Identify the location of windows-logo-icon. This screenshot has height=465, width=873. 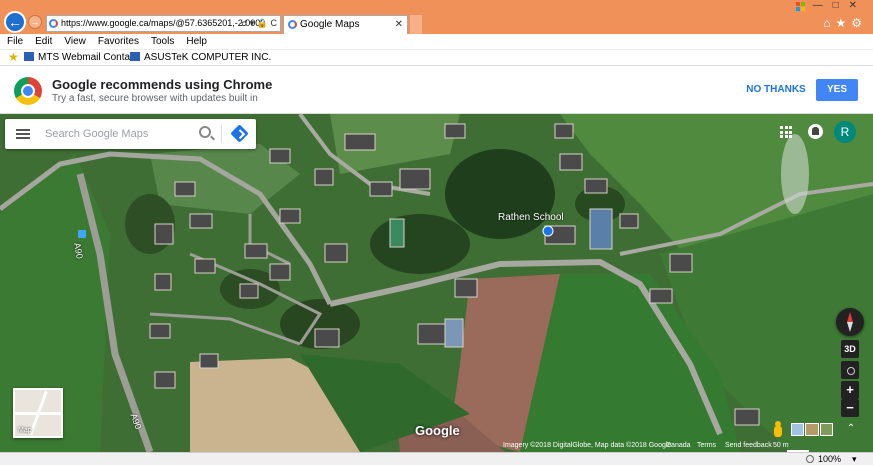
(801, 7).